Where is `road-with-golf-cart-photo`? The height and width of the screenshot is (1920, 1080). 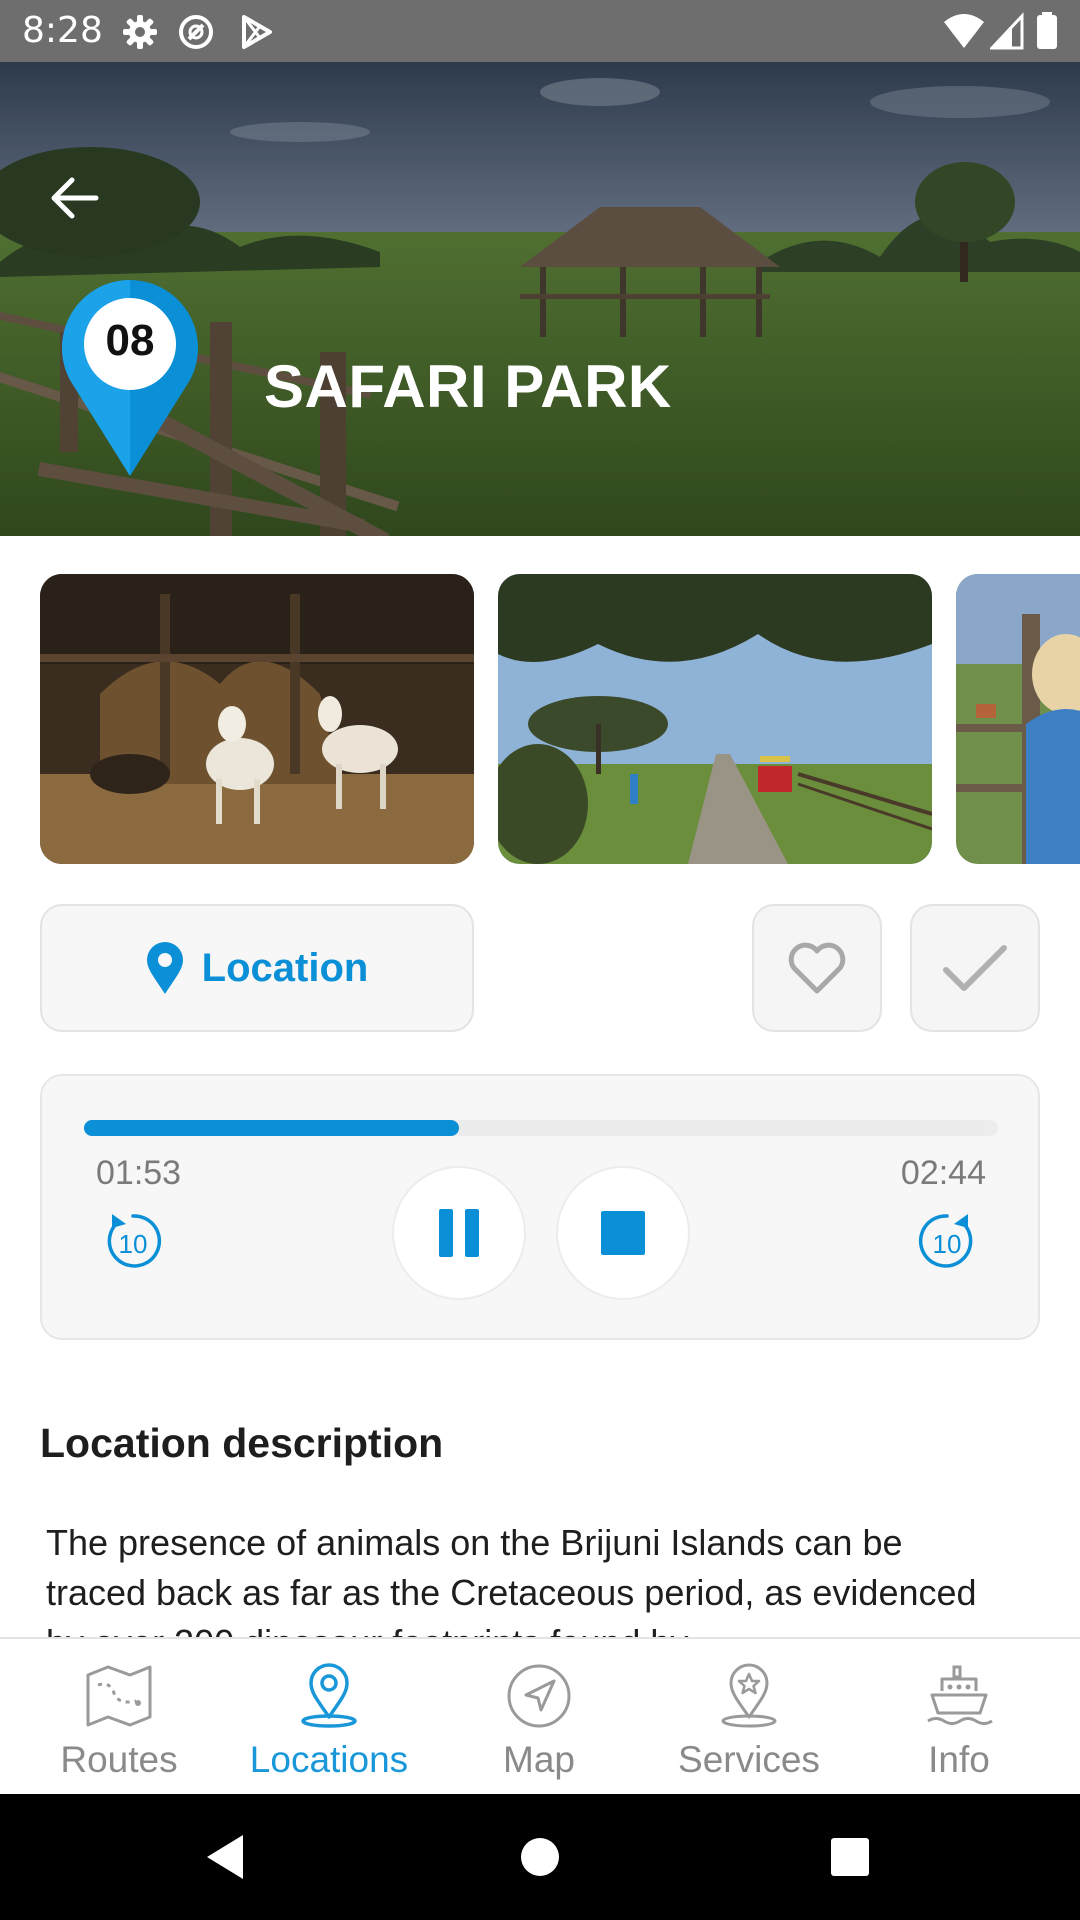 road-with-golf-cart-photo is located at coordinates (715, 719).